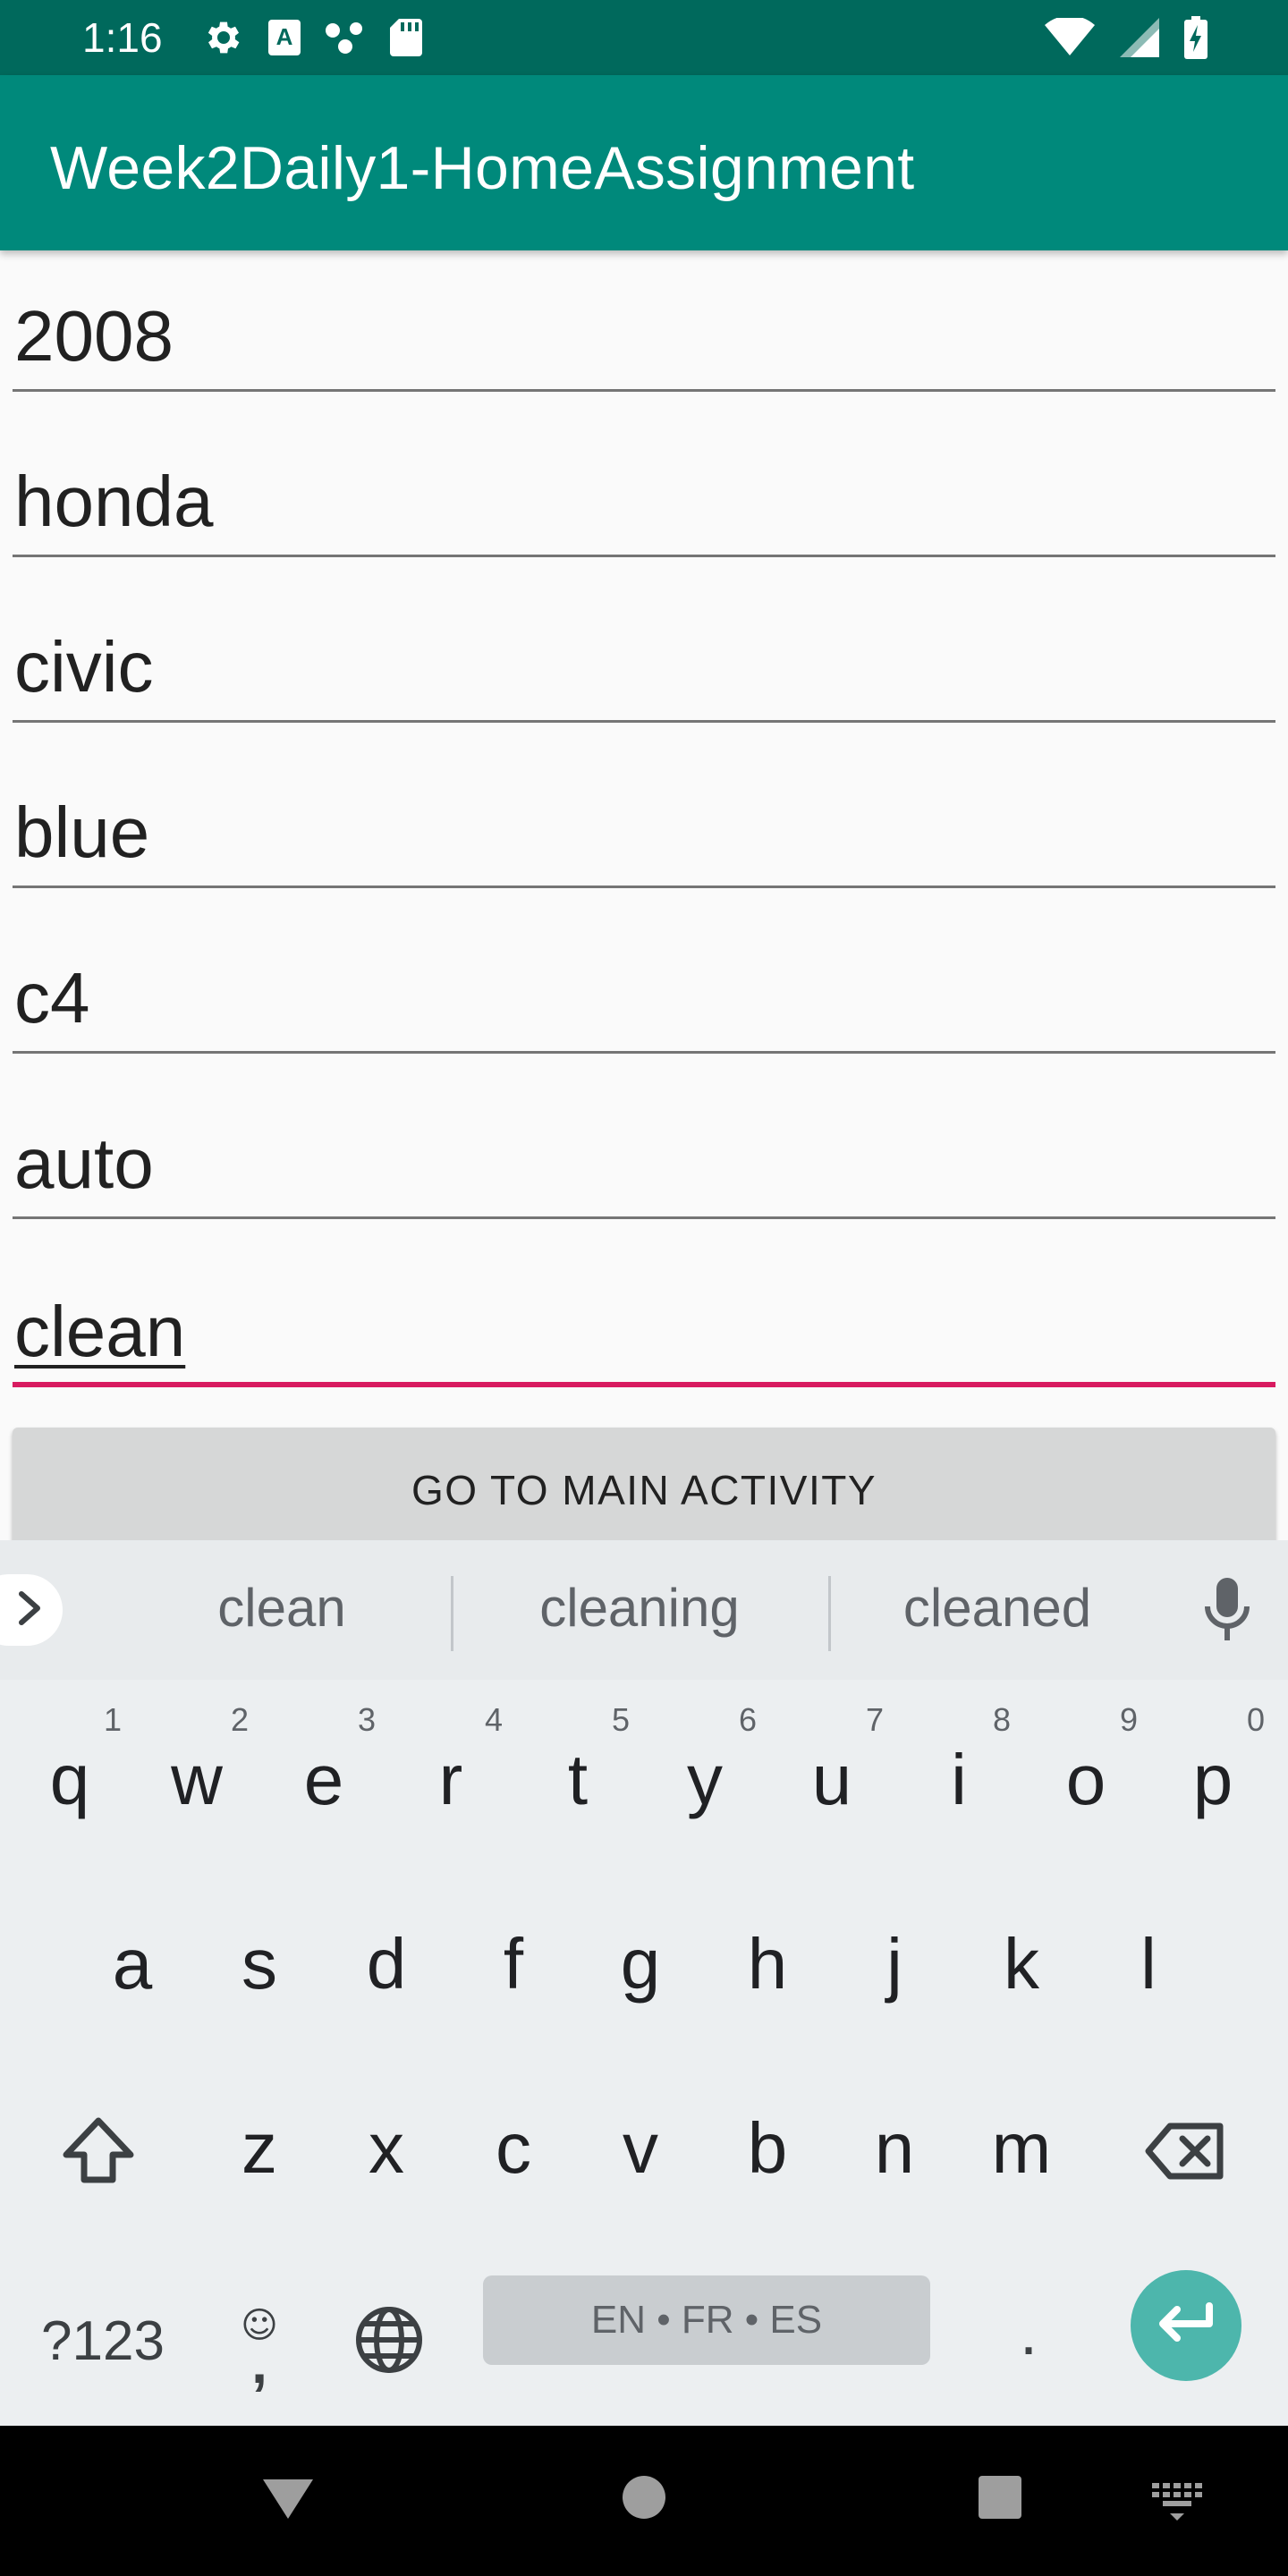 The width and height of the screenshot is (1288, 2576). I want to click on key-n: n, so click(894, 2150).